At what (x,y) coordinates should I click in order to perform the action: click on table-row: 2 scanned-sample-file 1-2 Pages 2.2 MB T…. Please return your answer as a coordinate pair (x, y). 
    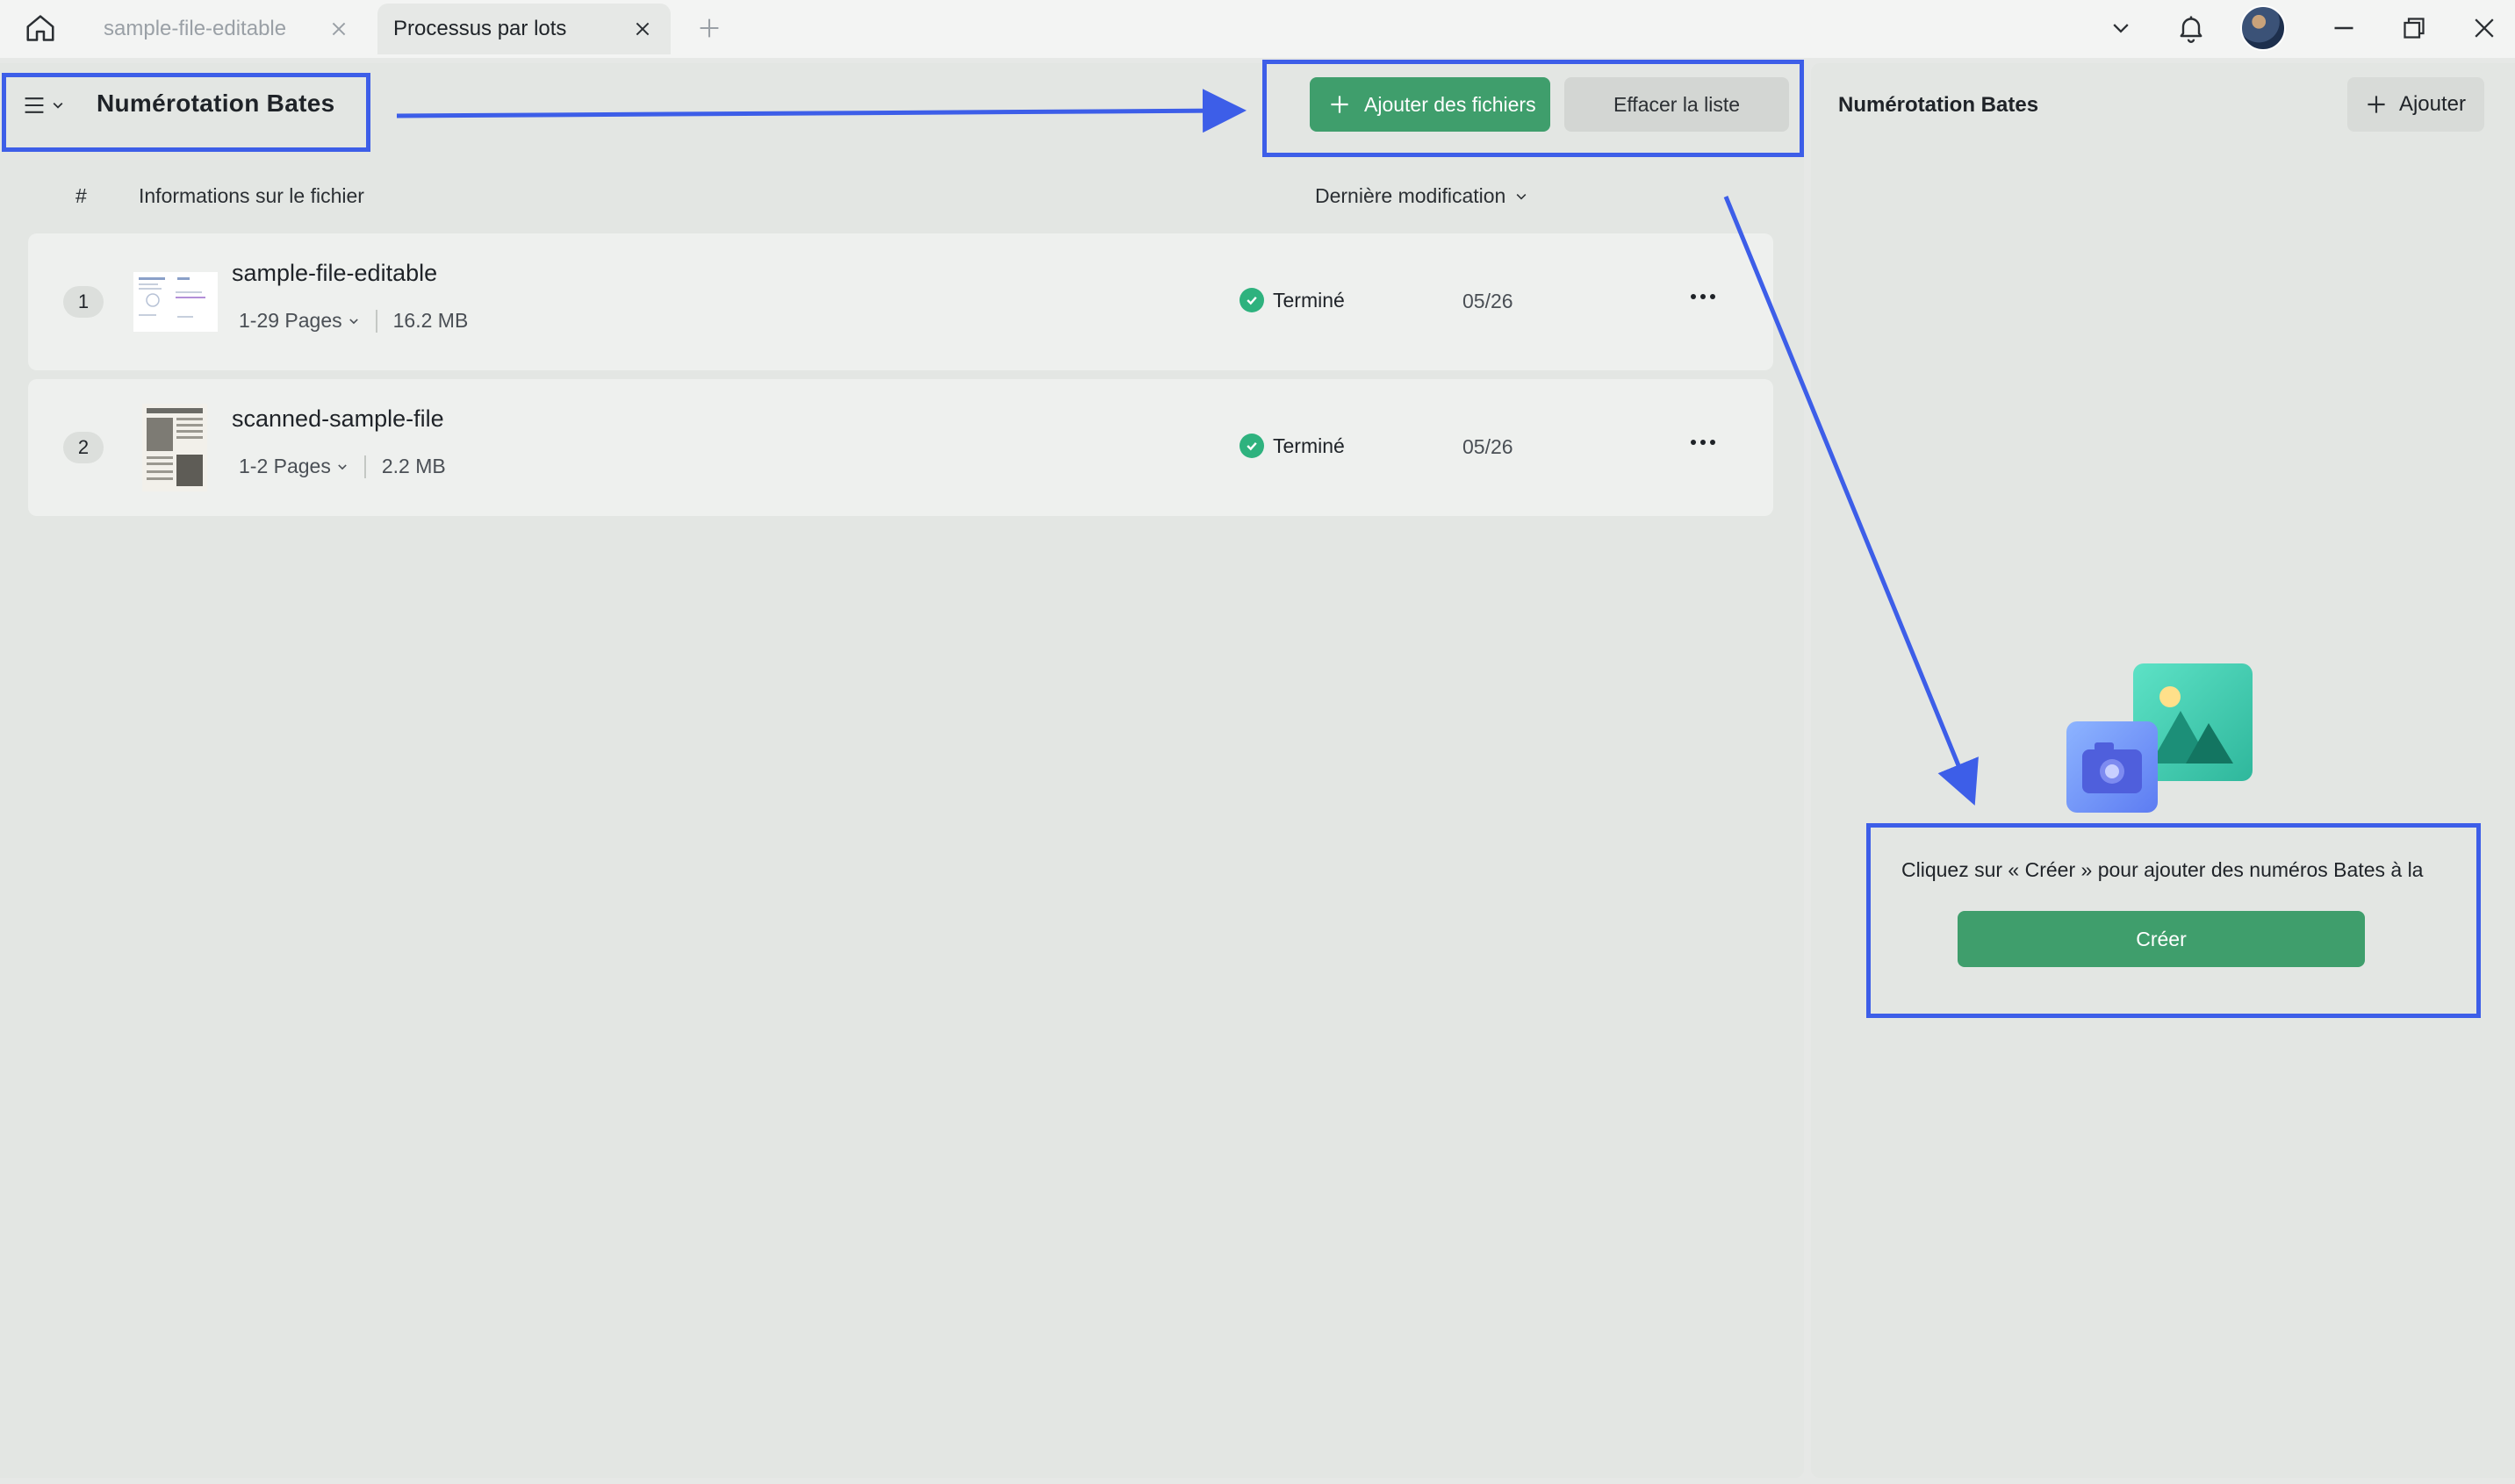
    Looking at the image, I should click on (900, 447).